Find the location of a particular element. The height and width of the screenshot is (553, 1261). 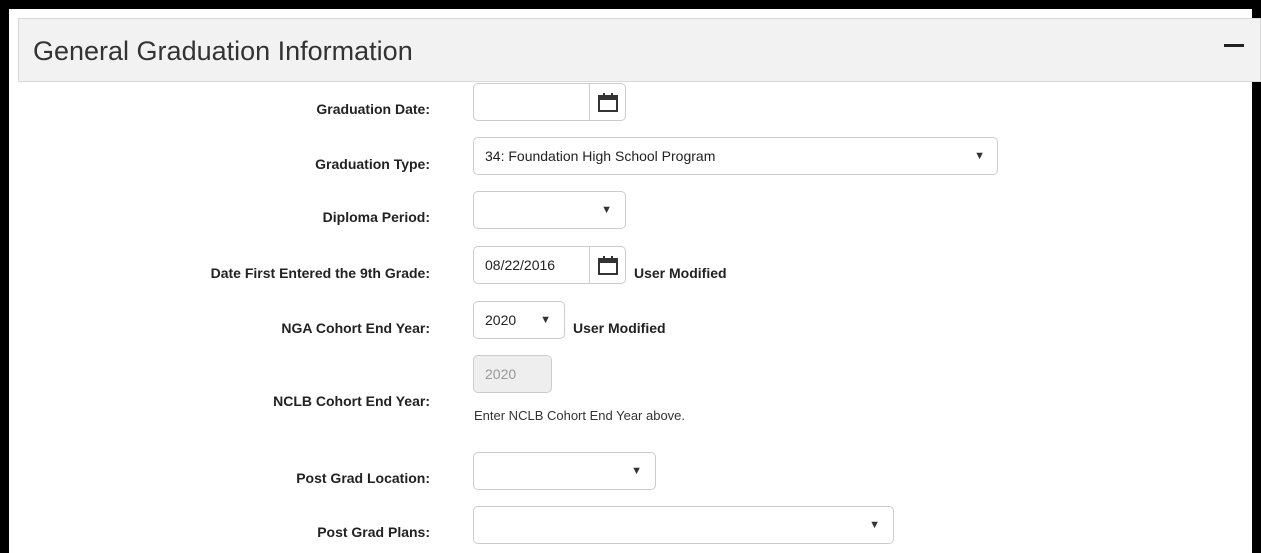

post-grad-location-select: ▼ is located at coordinates (564, 471).